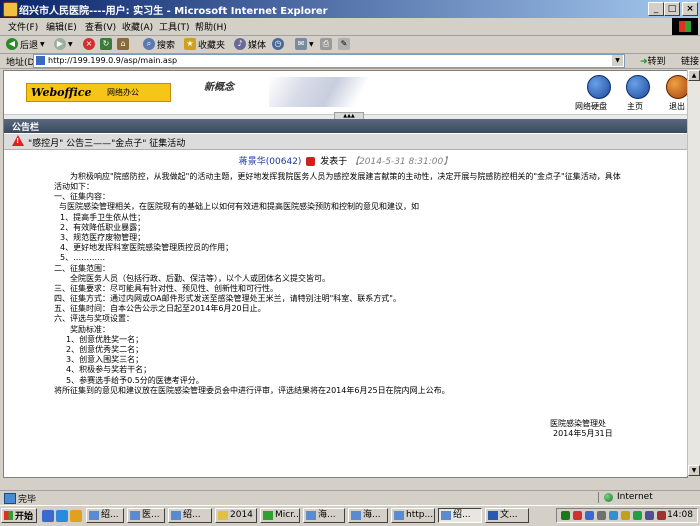 This screenshot has height=526, width=700. Describe the element at coordinates (672, 9) in the screenshot. I see `maximize-button: □` at that location.